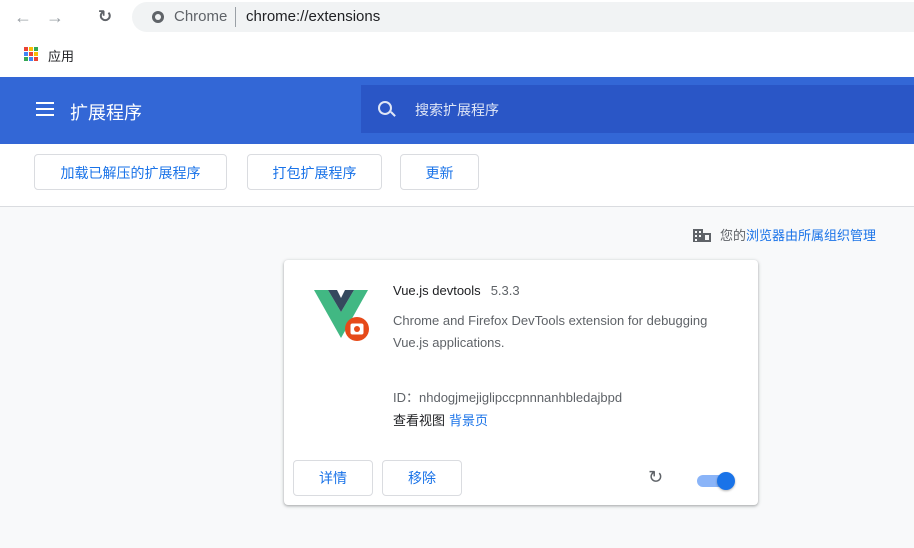 This screenshot has width=914, height=548. Describe the element at coordinates (457, 55) in the screenshot. I see `bookmarks-bar: 应用` at that location.